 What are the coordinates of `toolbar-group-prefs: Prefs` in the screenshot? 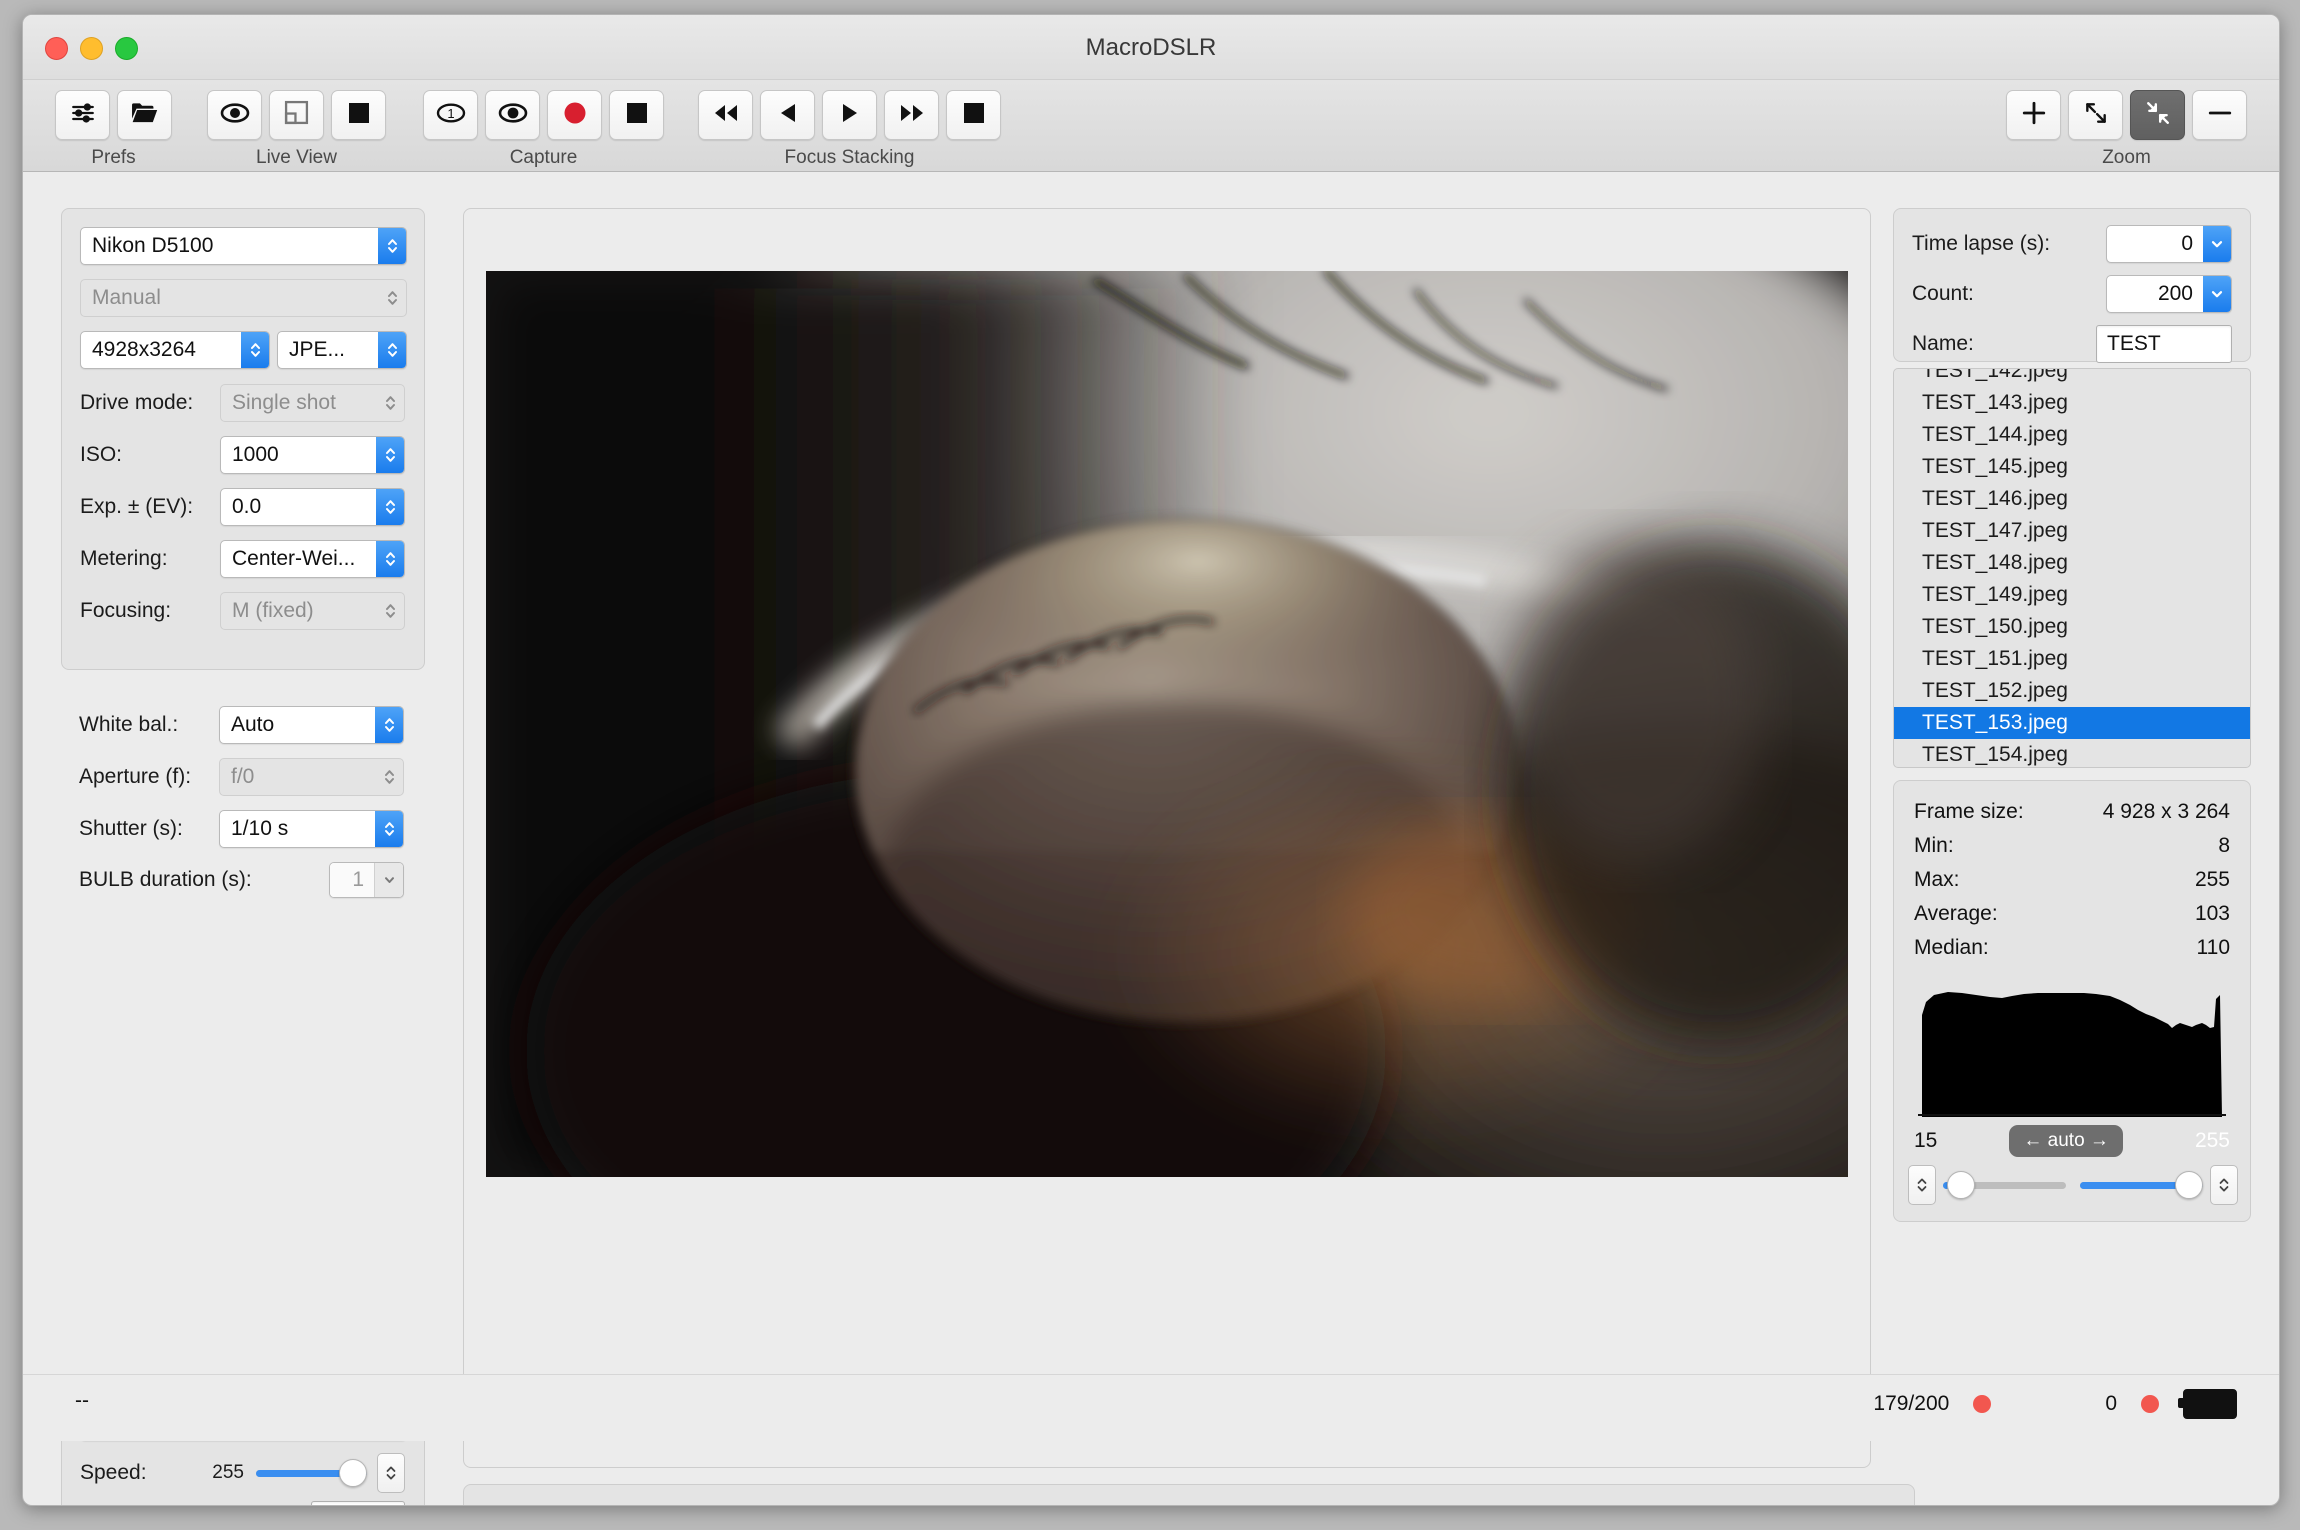 It's located at (113, 129).